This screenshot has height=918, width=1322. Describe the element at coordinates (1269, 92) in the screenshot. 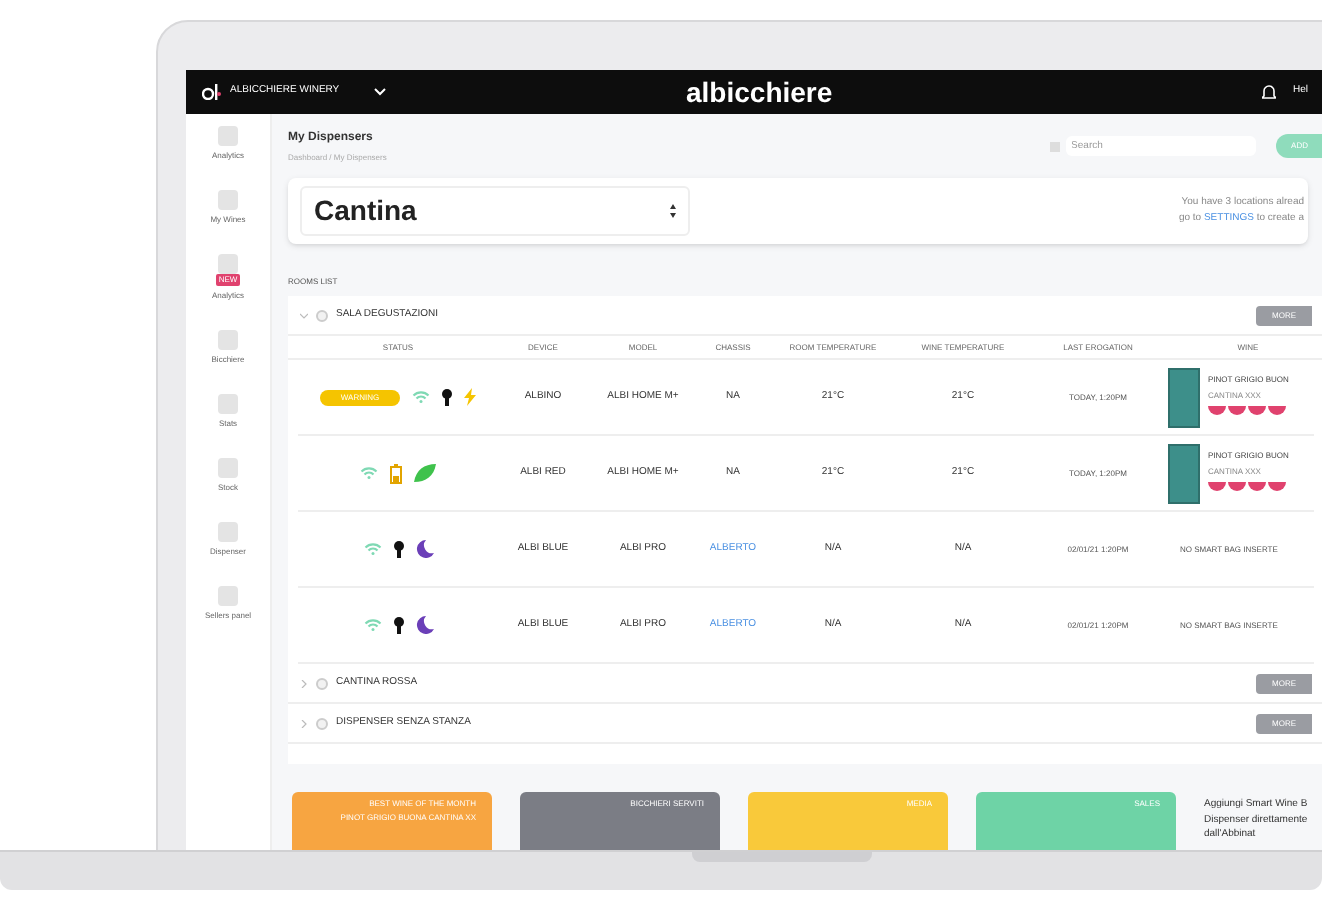

I see `bell-icon` at that location.